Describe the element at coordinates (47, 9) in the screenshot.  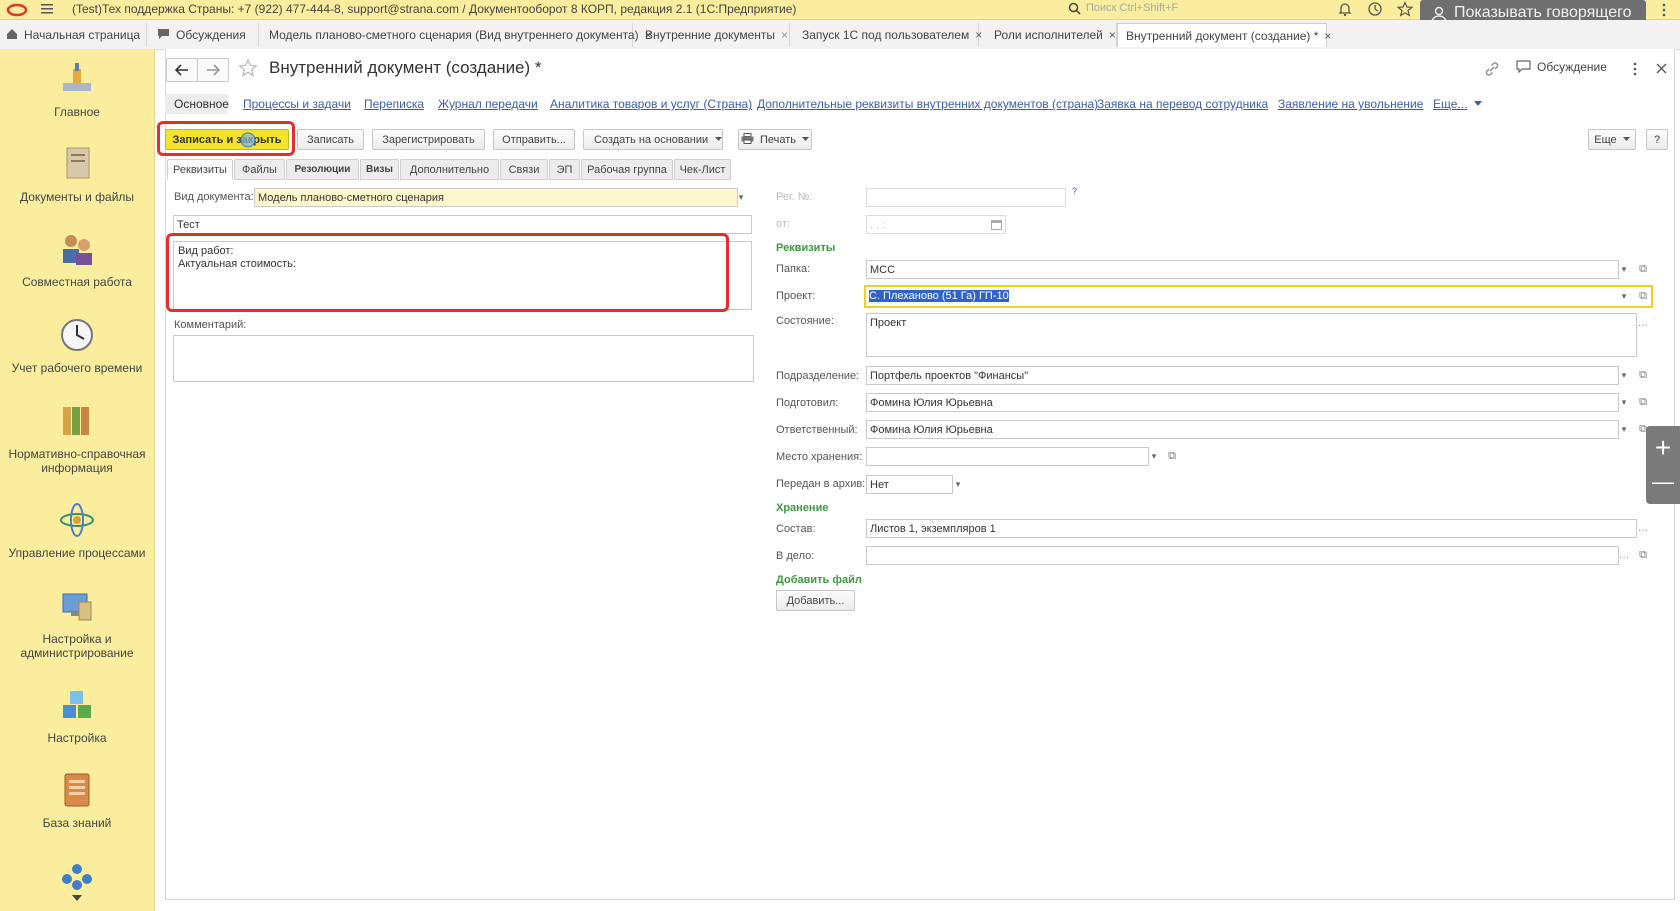
I see `menu-icon` at that location.